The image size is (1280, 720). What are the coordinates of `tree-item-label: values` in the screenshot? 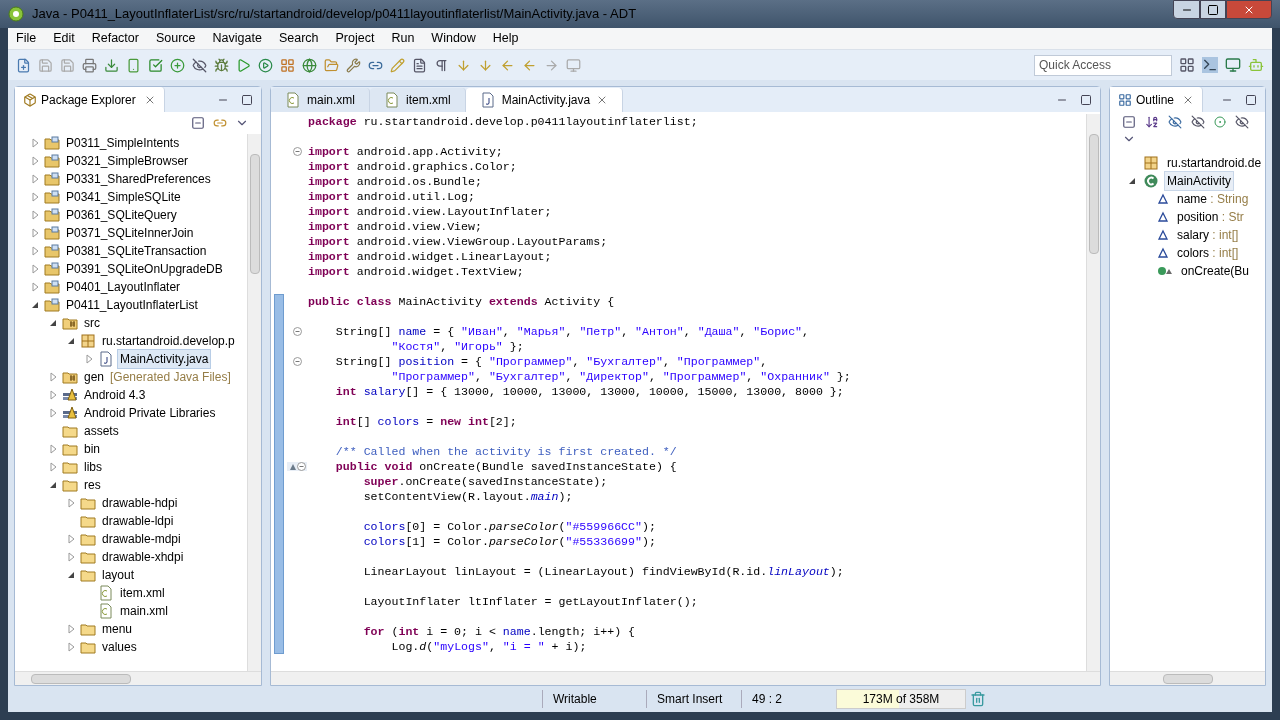 It's located at (119, 647).